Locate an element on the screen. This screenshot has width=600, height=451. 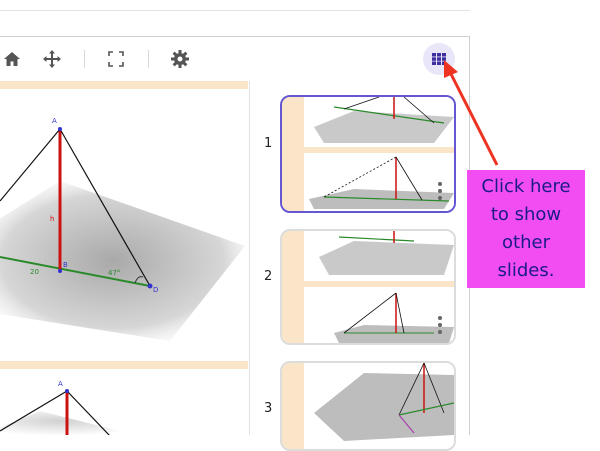
slides-grid-button is located at coordinates (439, 59).